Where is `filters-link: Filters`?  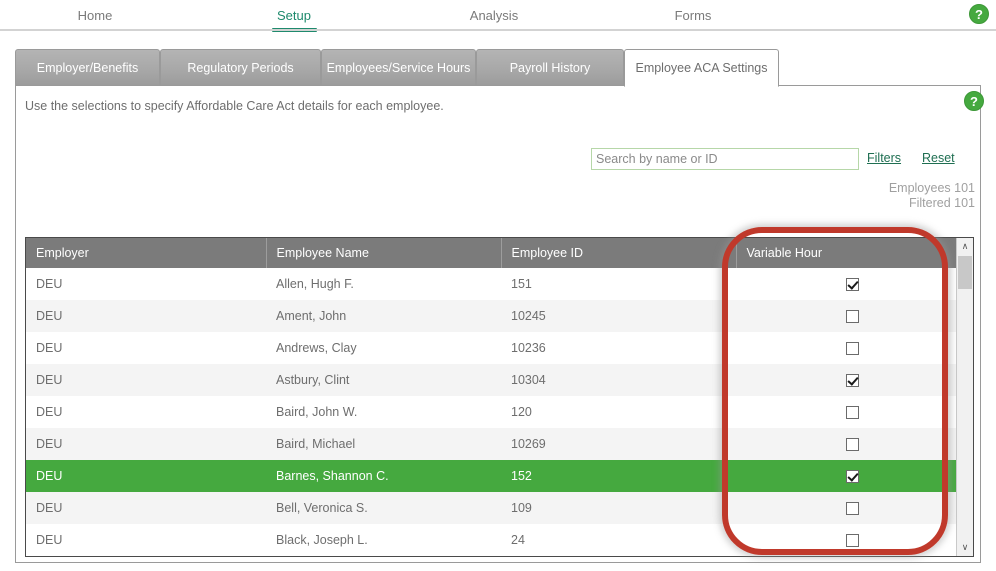
filters-link: Filters is located at coordinates (884, 158).